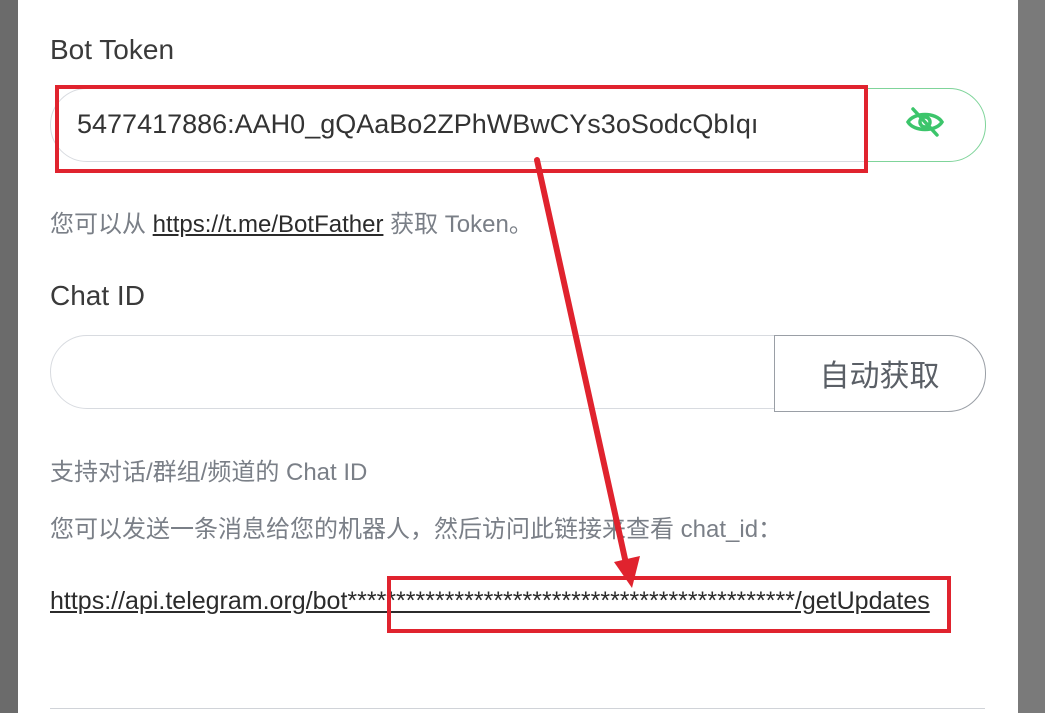  What do you see at coordinates (669, 604) in the screenshot?
I see `url-token-highlight-box` at bounding box center [669, 604].